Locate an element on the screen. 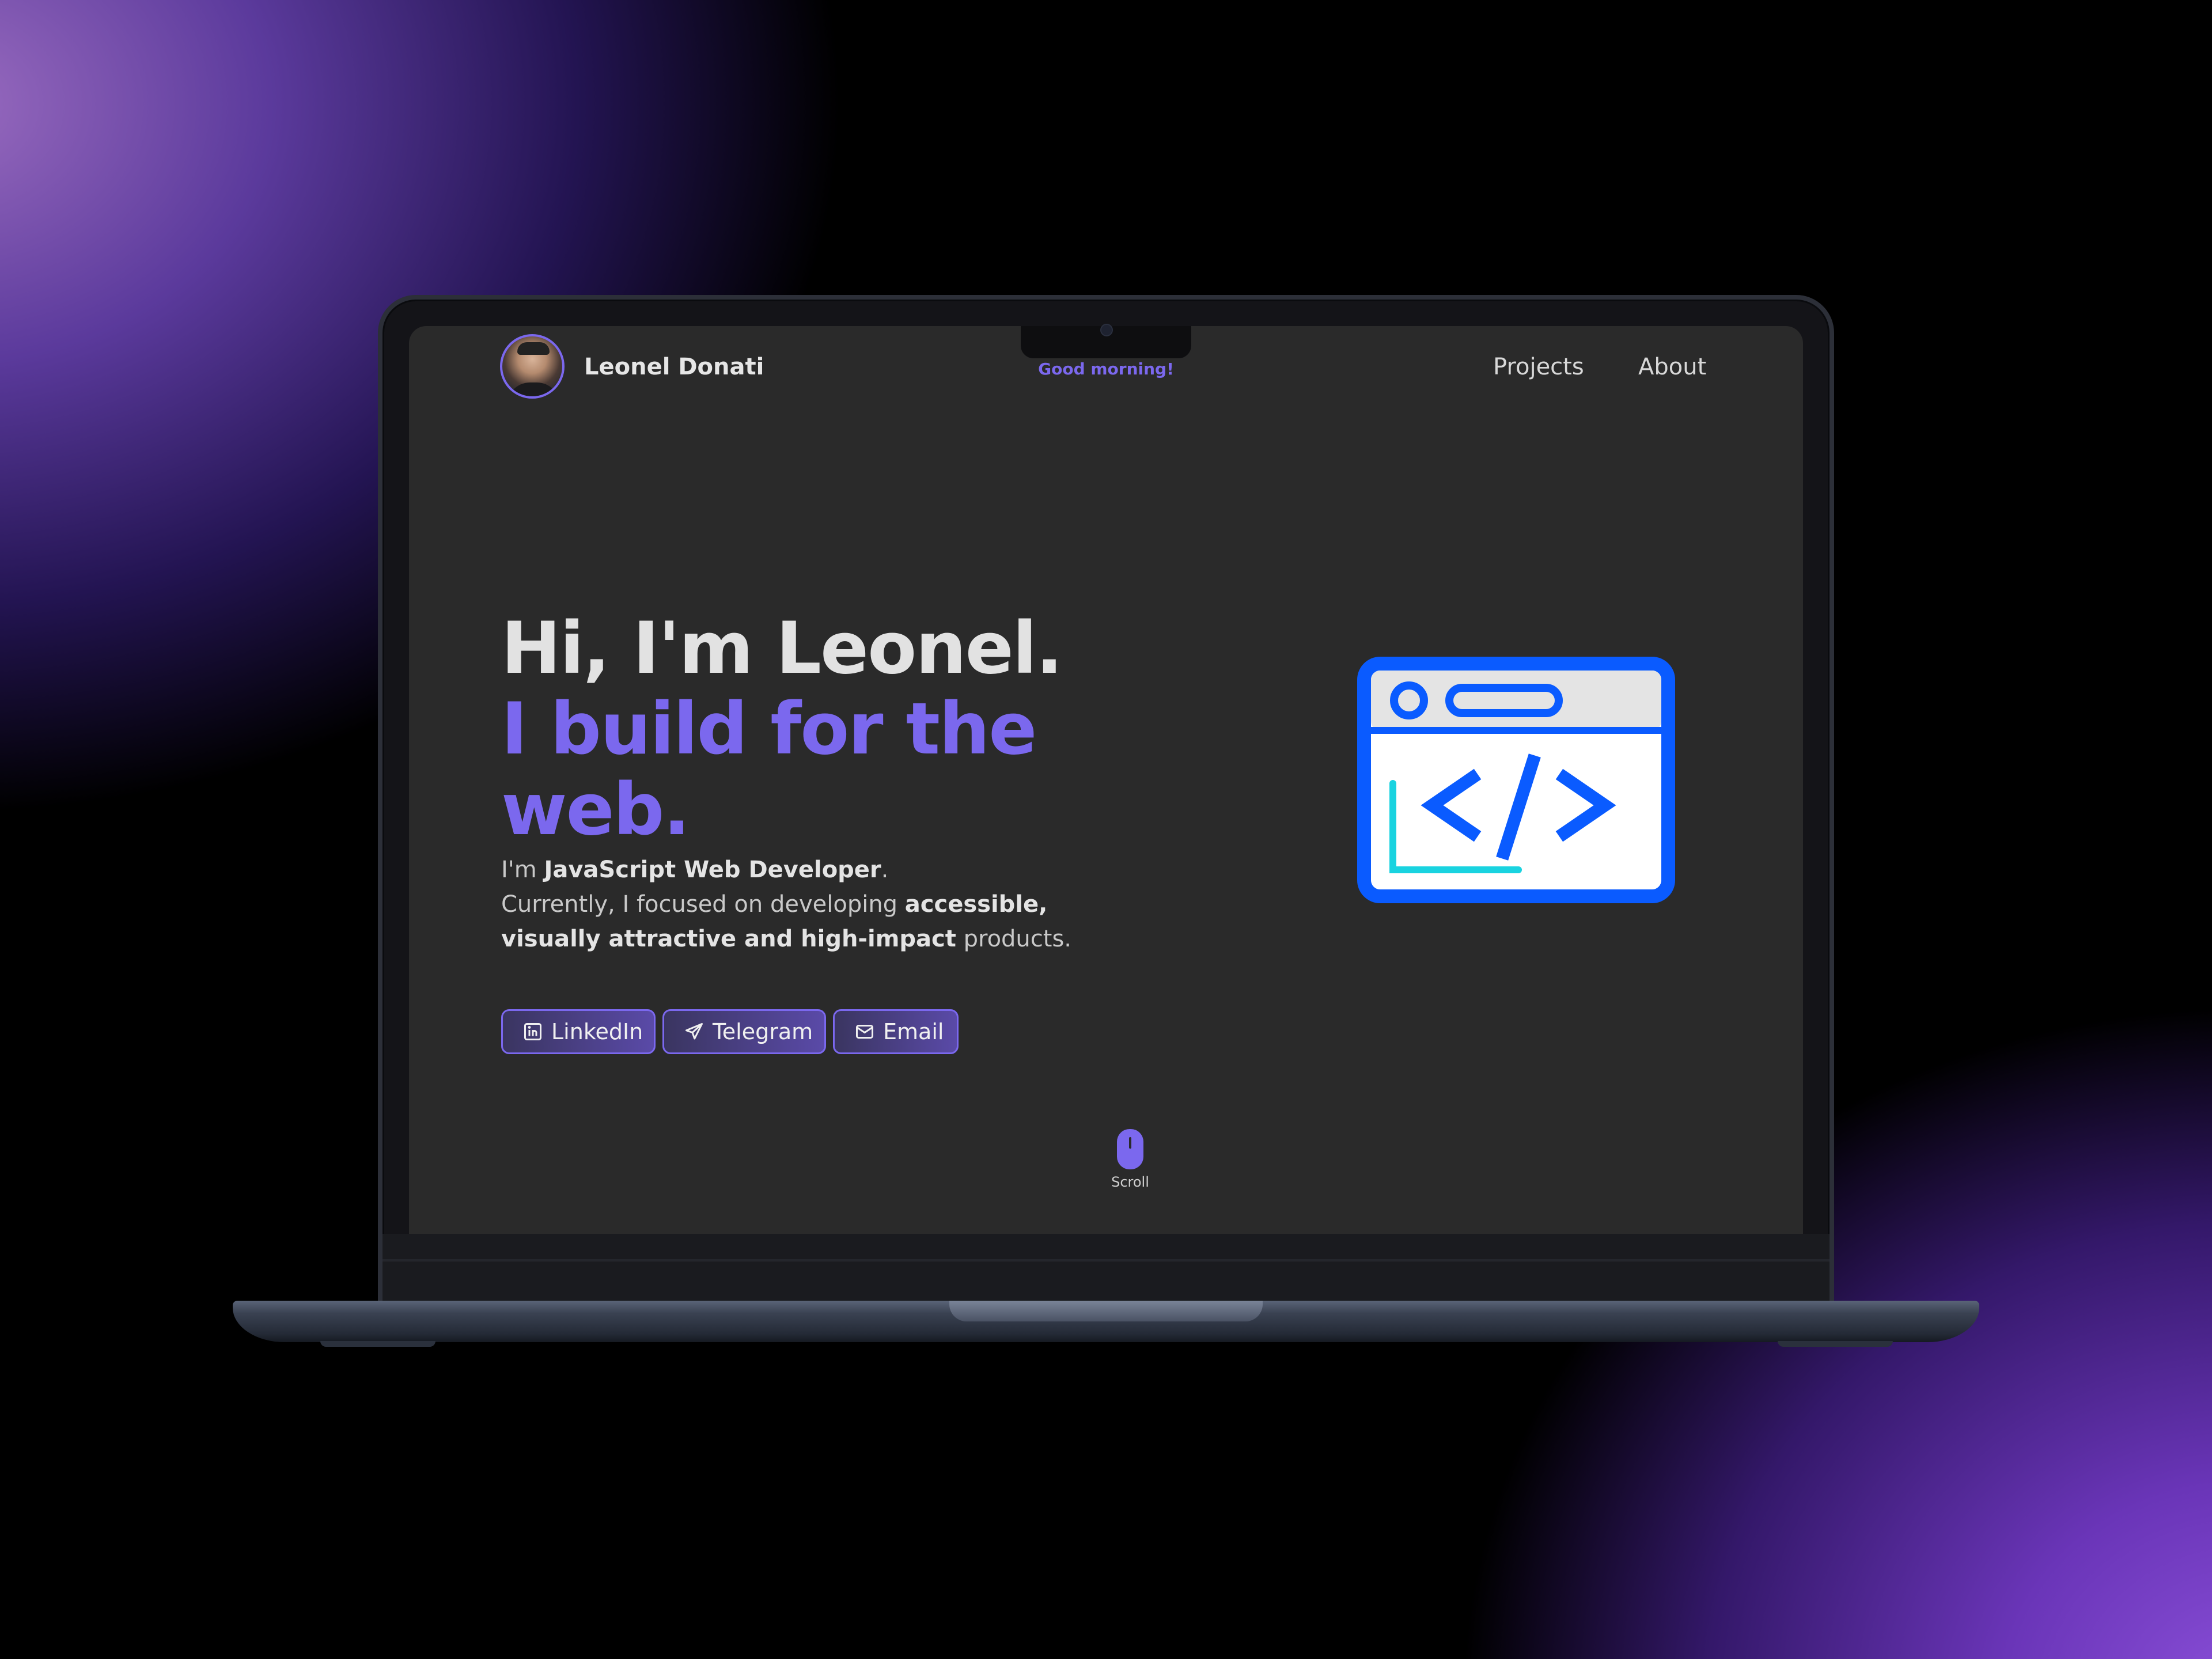  laptop-hinge is located at coordinates (1106, 1311).